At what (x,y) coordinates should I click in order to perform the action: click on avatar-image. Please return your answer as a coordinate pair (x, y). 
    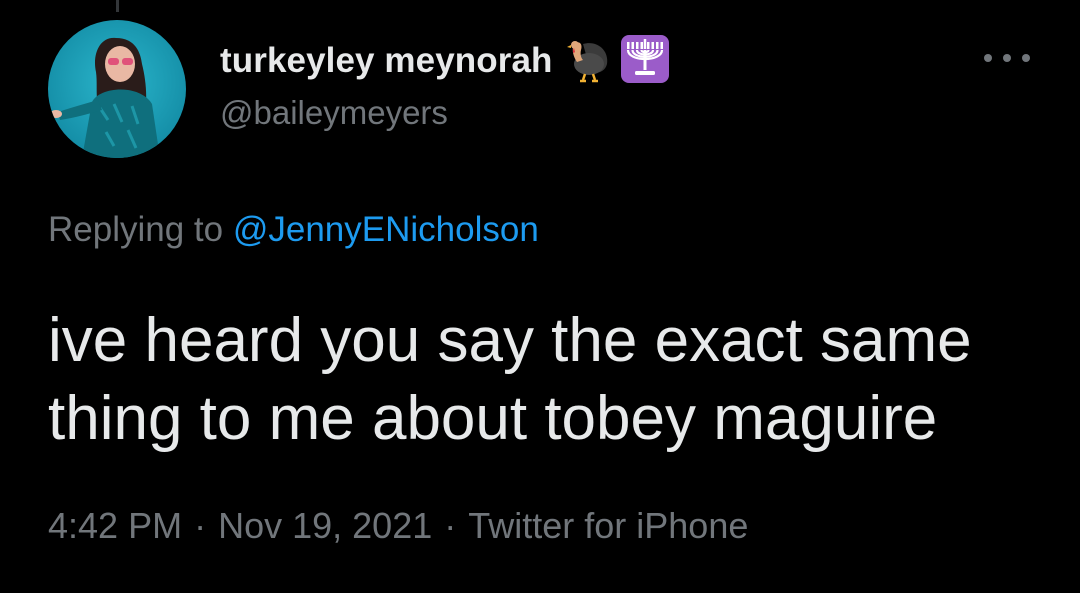
    Looking at the image, I should click on (117, 89).